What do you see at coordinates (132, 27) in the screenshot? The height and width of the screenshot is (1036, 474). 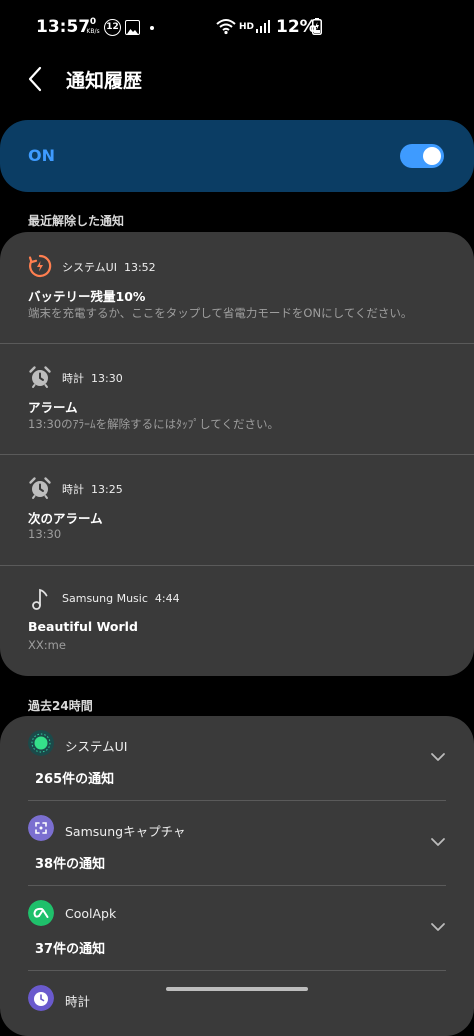 I see `gallery-icon` at bounding box center [132, 27].